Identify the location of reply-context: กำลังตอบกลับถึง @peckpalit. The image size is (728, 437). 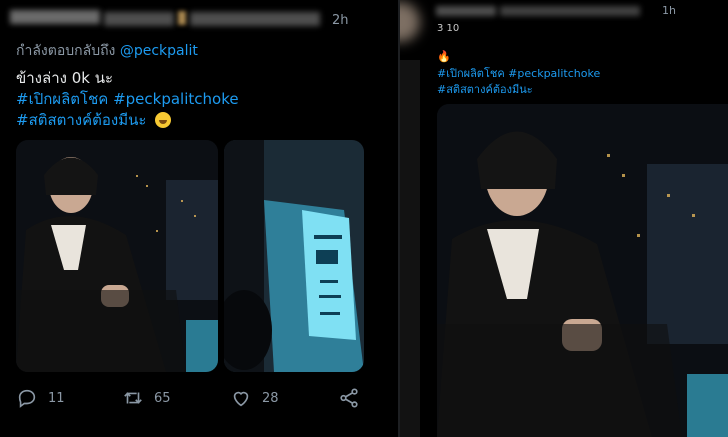
(107, 51).